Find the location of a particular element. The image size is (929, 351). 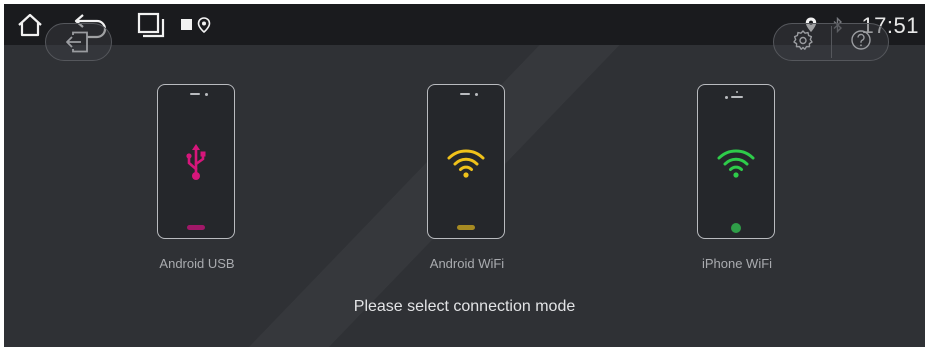

exit-icon is located at coordinates (77, 44).